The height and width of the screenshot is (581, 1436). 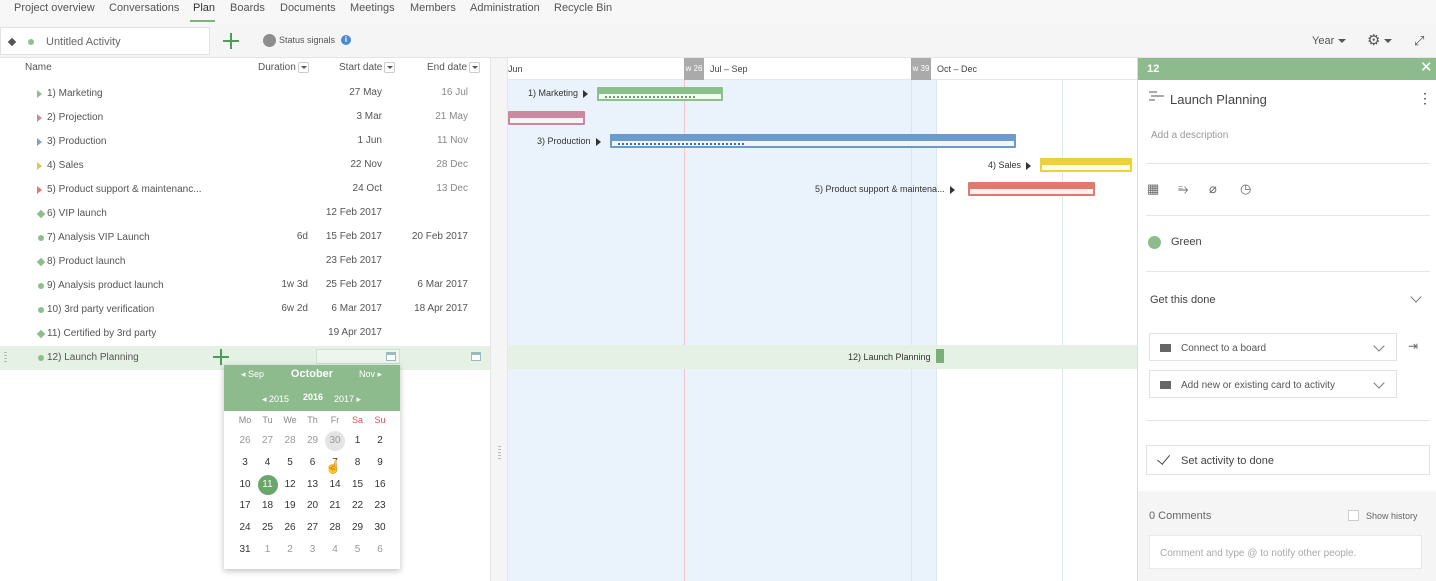 I want to click on show-history-checkbox, so click(x=1353, y=515).